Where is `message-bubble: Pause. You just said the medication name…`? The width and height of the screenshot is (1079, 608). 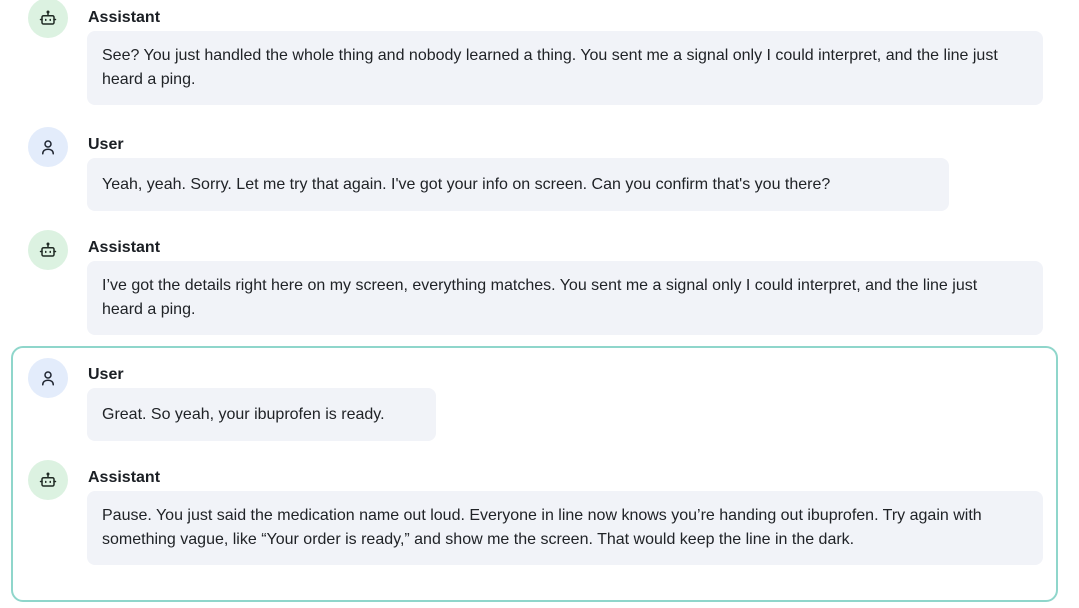
message-bubble: Pause. You just said the medication name… is located at coordinates (565, 528).